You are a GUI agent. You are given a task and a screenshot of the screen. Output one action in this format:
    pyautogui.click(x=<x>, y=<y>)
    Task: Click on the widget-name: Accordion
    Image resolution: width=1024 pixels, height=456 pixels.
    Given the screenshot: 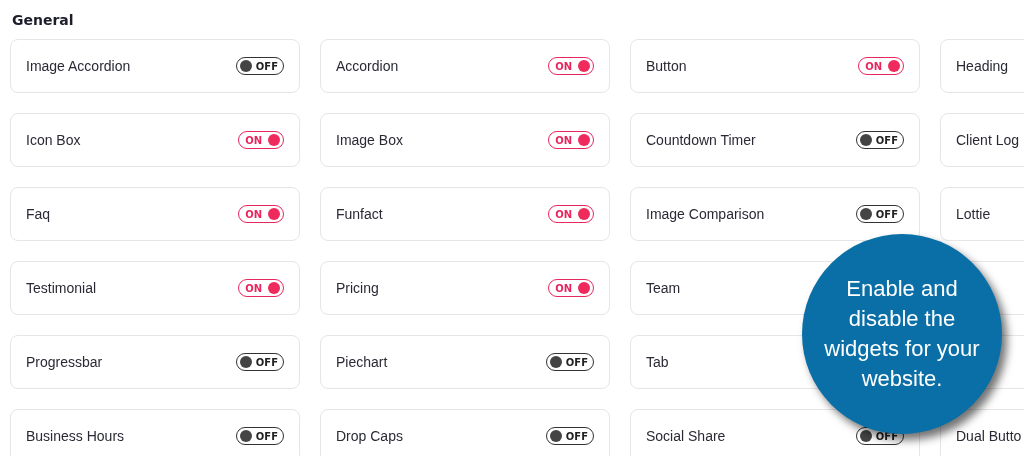 What is the action you would take?
    pyautogui.click(x=367, y=66)
    